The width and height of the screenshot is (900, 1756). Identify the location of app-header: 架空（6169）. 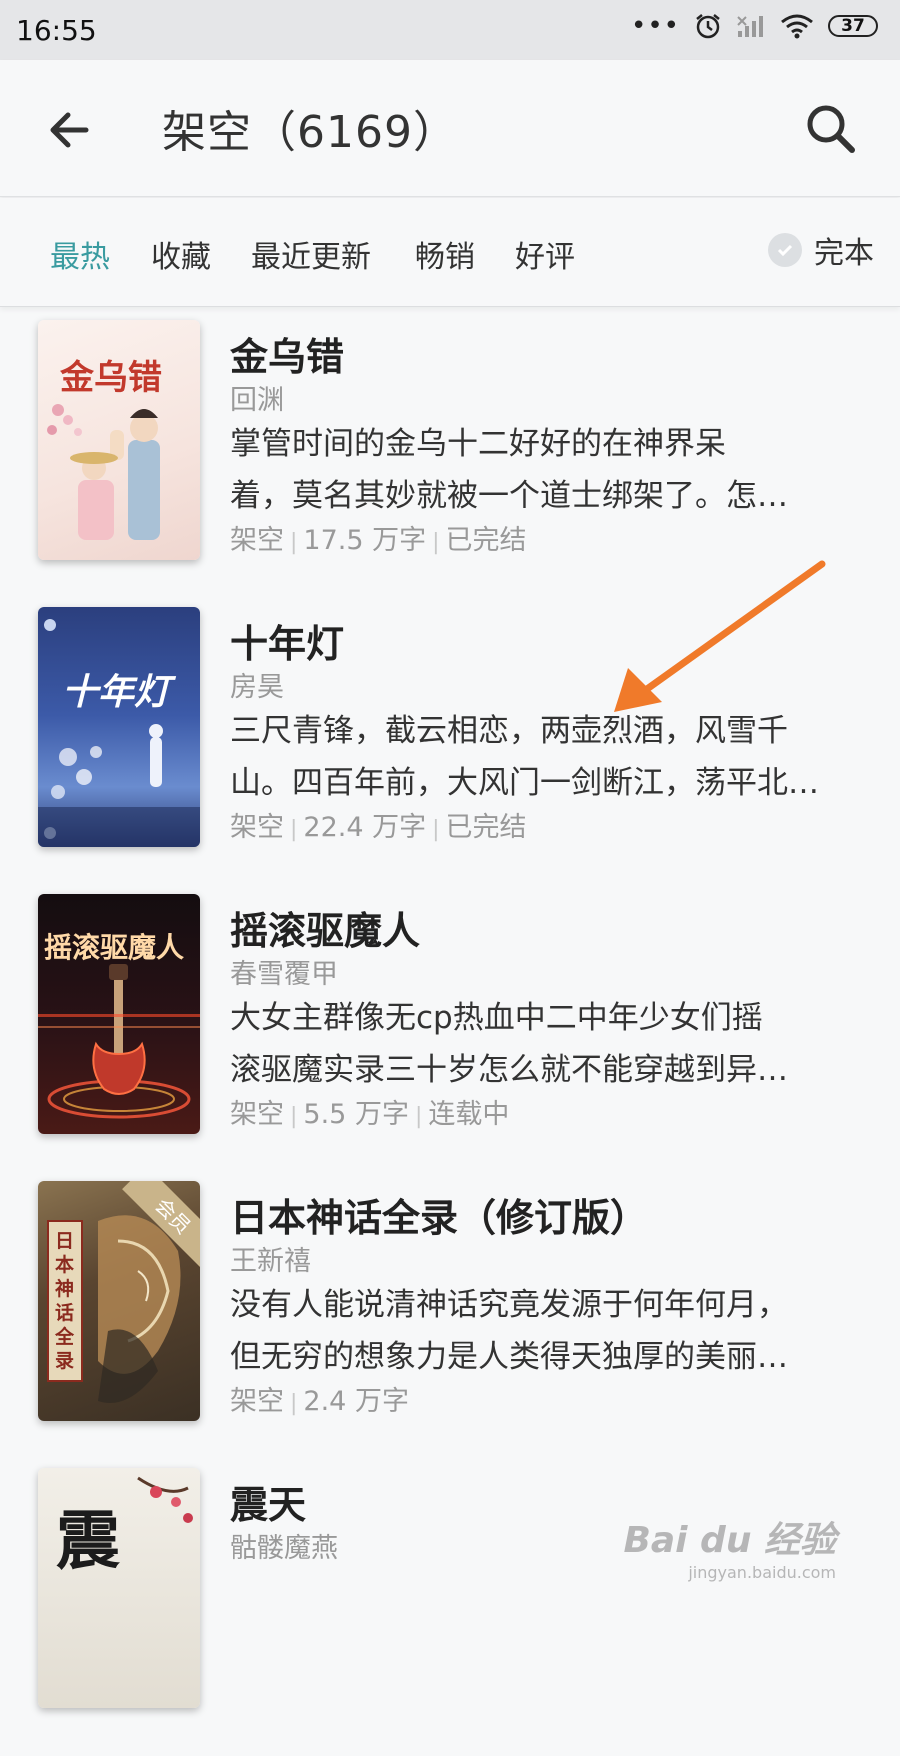
(450, 128).